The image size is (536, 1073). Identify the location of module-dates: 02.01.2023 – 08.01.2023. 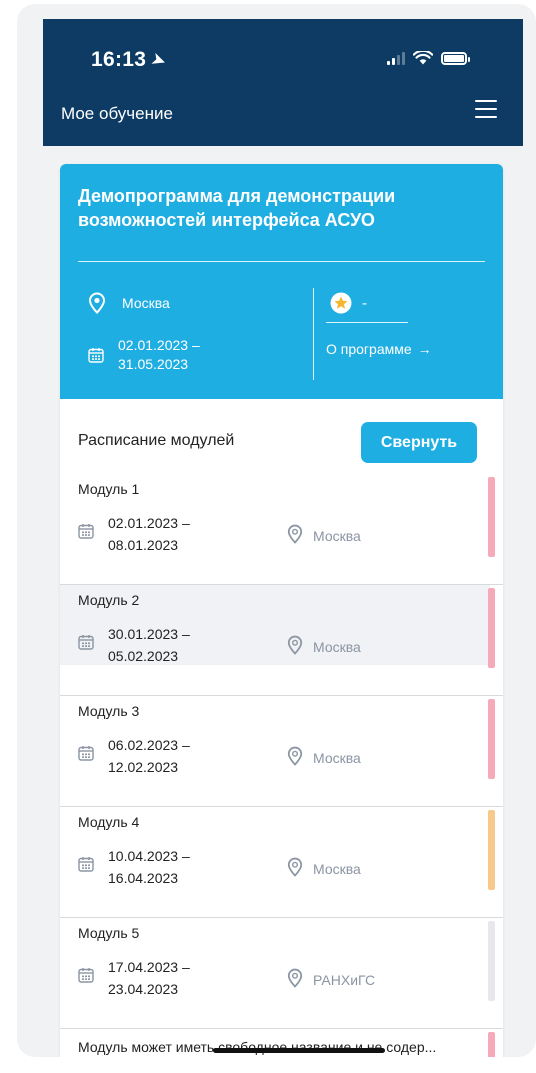
(134, 534).